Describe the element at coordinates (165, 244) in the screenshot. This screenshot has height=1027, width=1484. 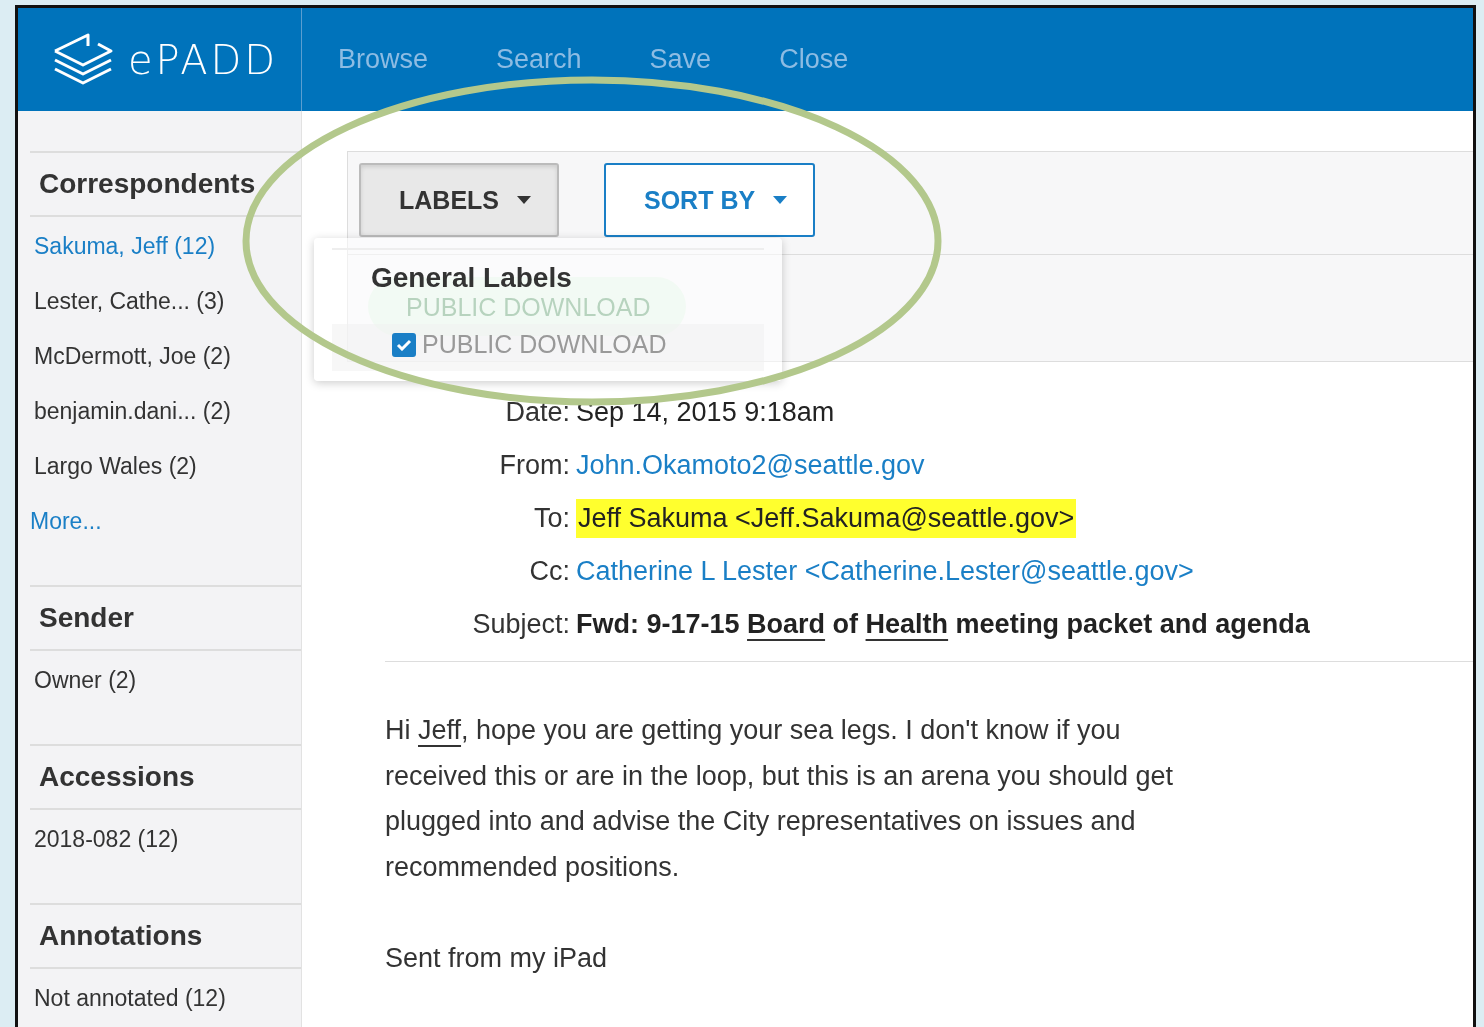
I see `facet-link: Sakuma, Jeff (12)` at that location.